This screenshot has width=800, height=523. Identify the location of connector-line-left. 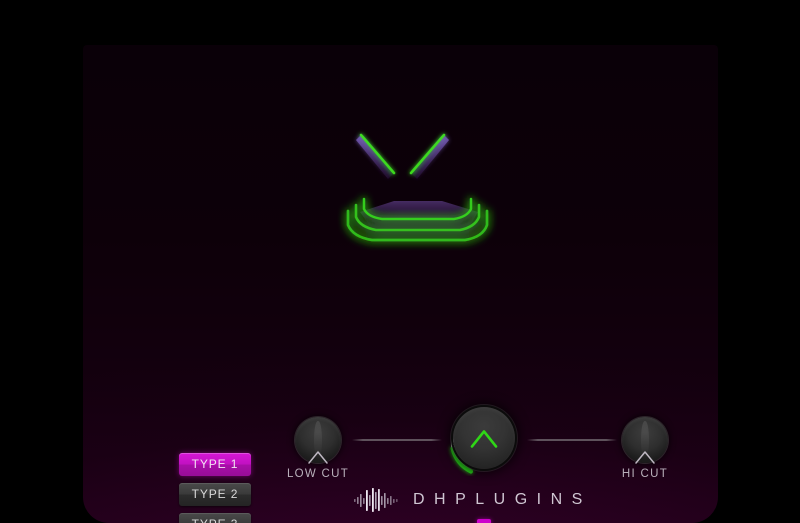
(397, 440).